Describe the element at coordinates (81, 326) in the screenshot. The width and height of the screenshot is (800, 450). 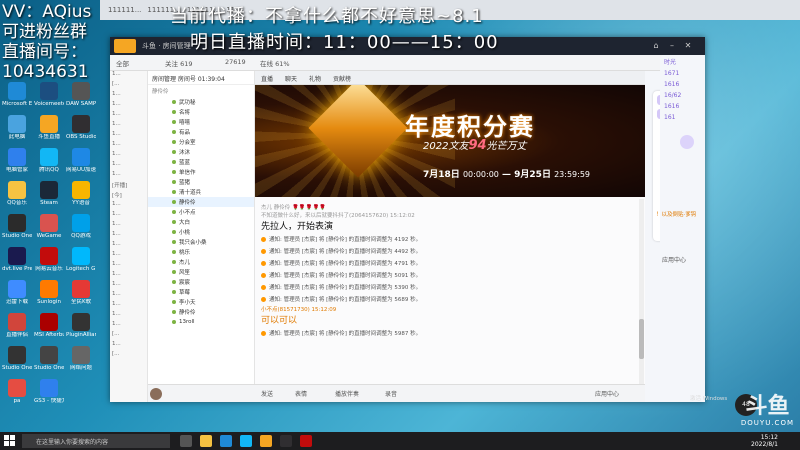
I see `desktop-icon: PluginAlliance` at that location.